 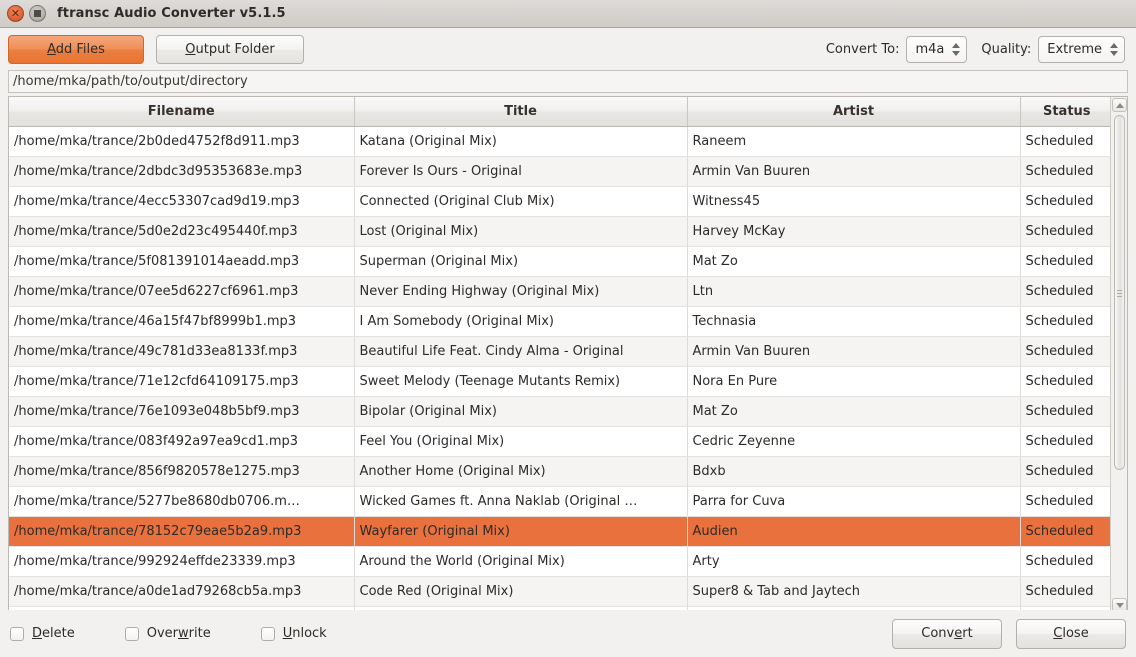 What do you see at coordinates (521, 471) in the screenshot?
I see `cell-title: Another Home (Original Mix)` at bounding box center [521, 471].